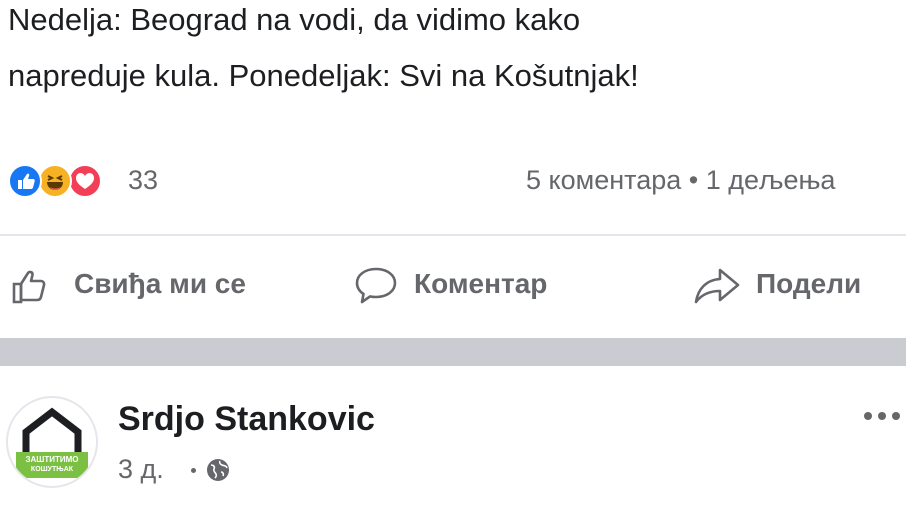 The height and width of the screenshot is (513, 906). What do you see at coordinates (143, 180) in the screenshot?
I see `reaction-count: 33` at bounding box center [143, 180].